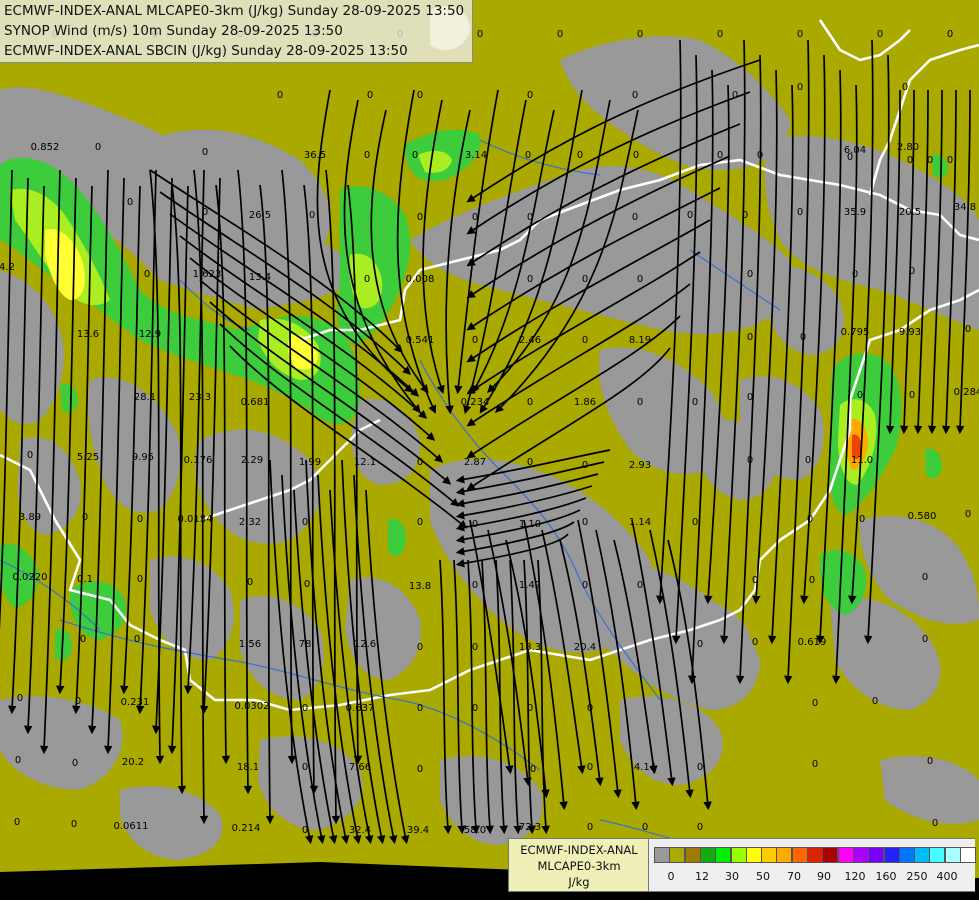 Image resolution: width=979 pixels, height=900 pixels. What do you see at coordinates (88, 457) in the screenshot?
I see `cape-value-label: 5.25` at bounding box center [88, 457].